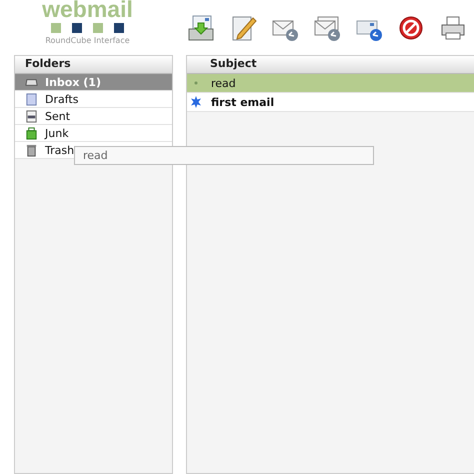 The height and width of the screenshot is (474, 474). I want to click on logo-title: webmail, so click(87, 10).